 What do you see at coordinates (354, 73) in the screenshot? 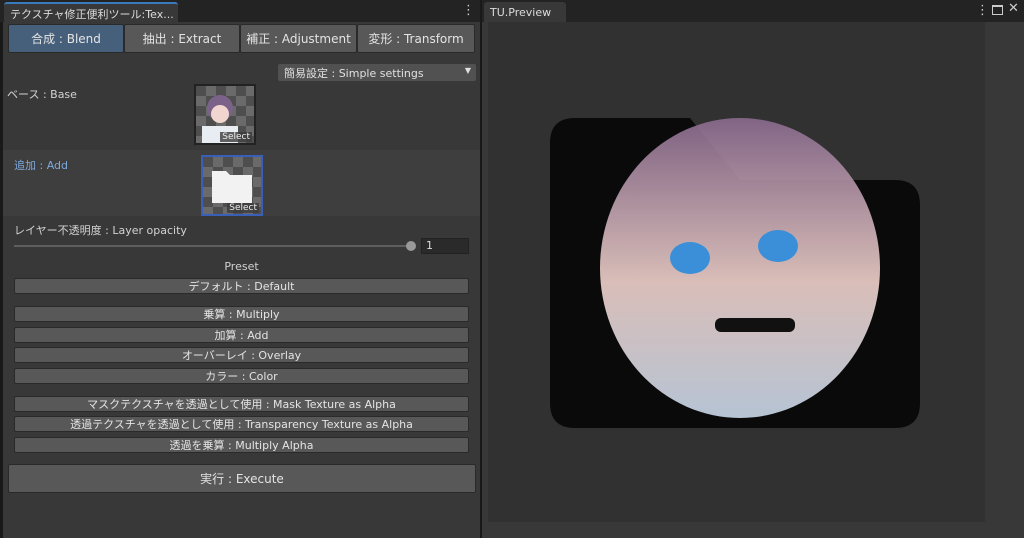
I see `mode-dropdown-value: 簡易設定 : Simple settings` at bounding box center [354, 73].